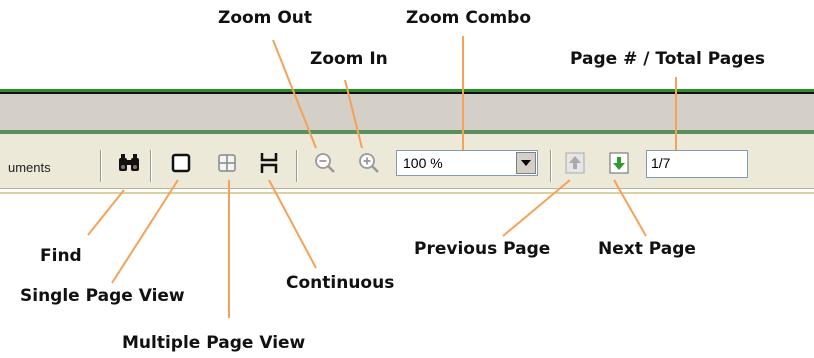 The image size is (814, 358). I want to click on label-zoom-out: Zoom Out, so click(265, 18).